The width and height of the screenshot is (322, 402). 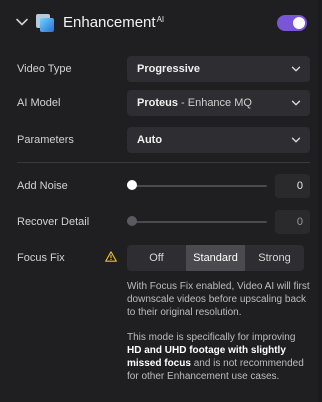 I want to click on section-title: EnhancementAI, so click(x=114, y=22).